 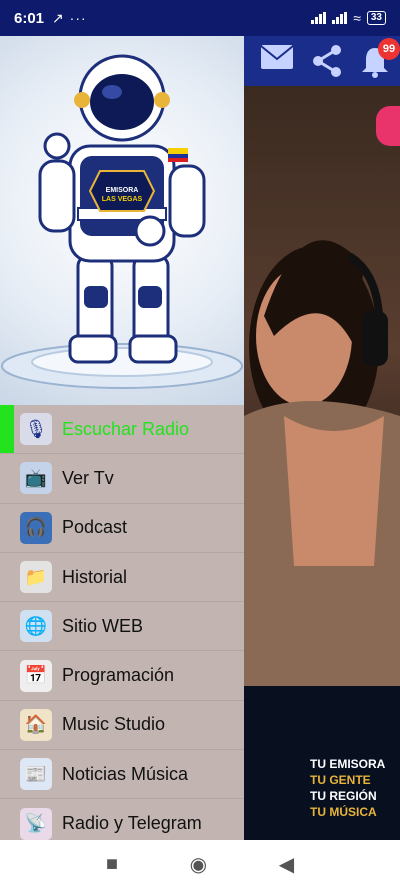 What do you see at coordinates (347, 788) in the screenshot?
I see `promo-text: TU EMISORA TU GENTE TU REGIÓN TU MÚSICA` at bounding box center [347, 788].